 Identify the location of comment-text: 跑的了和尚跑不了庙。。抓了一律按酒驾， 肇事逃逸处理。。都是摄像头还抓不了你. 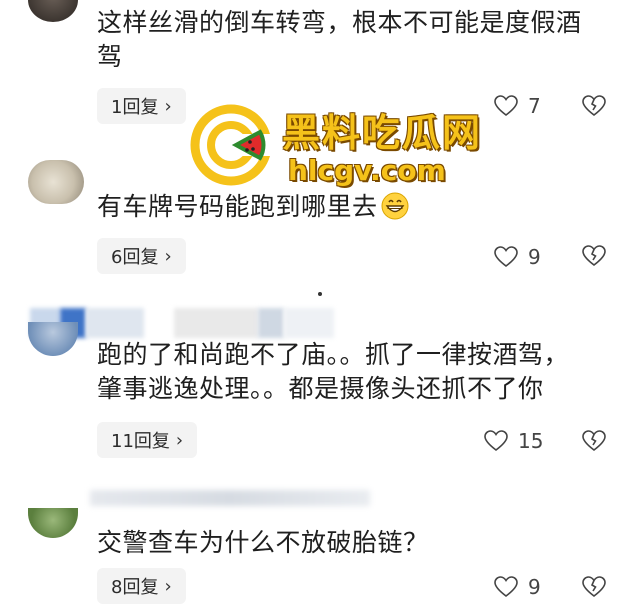
(333, 371).